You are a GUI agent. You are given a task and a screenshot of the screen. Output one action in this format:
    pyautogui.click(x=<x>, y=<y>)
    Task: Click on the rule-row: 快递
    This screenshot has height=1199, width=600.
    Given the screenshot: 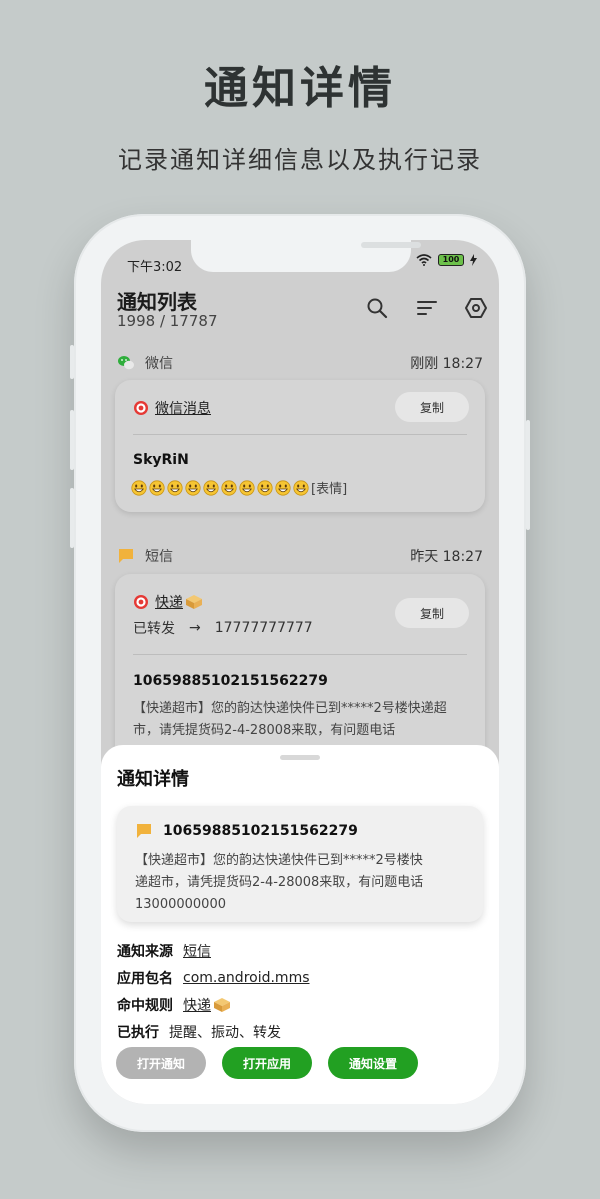 What is the action you would take?
    pyautogui.click(x=168, y=602)
    